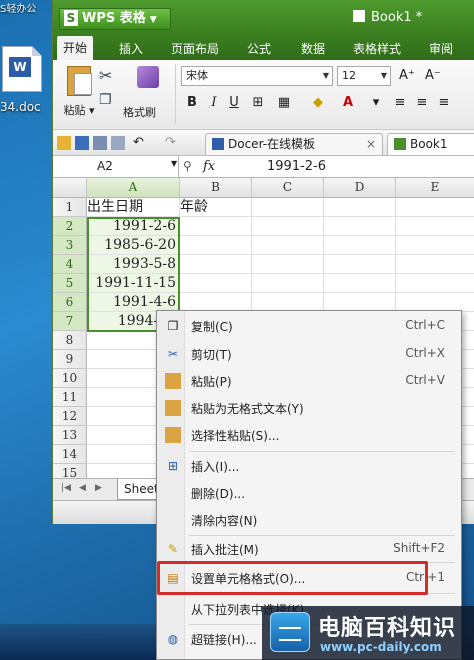  Describe the element at coordinates (309, 354) in the screenshot. I see `menu-item-cut: ✂ 剪切(T) Ctrl+X` at that location.